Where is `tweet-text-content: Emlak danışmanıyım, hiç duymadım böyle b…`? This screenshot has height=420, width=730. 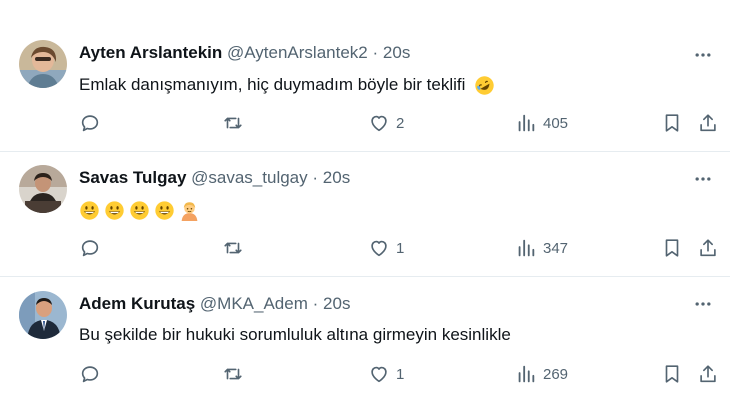
tweet-text-content: Emlak danışmanıyım, hiç duymadım böyle b… is located at coordinates (272, 84).